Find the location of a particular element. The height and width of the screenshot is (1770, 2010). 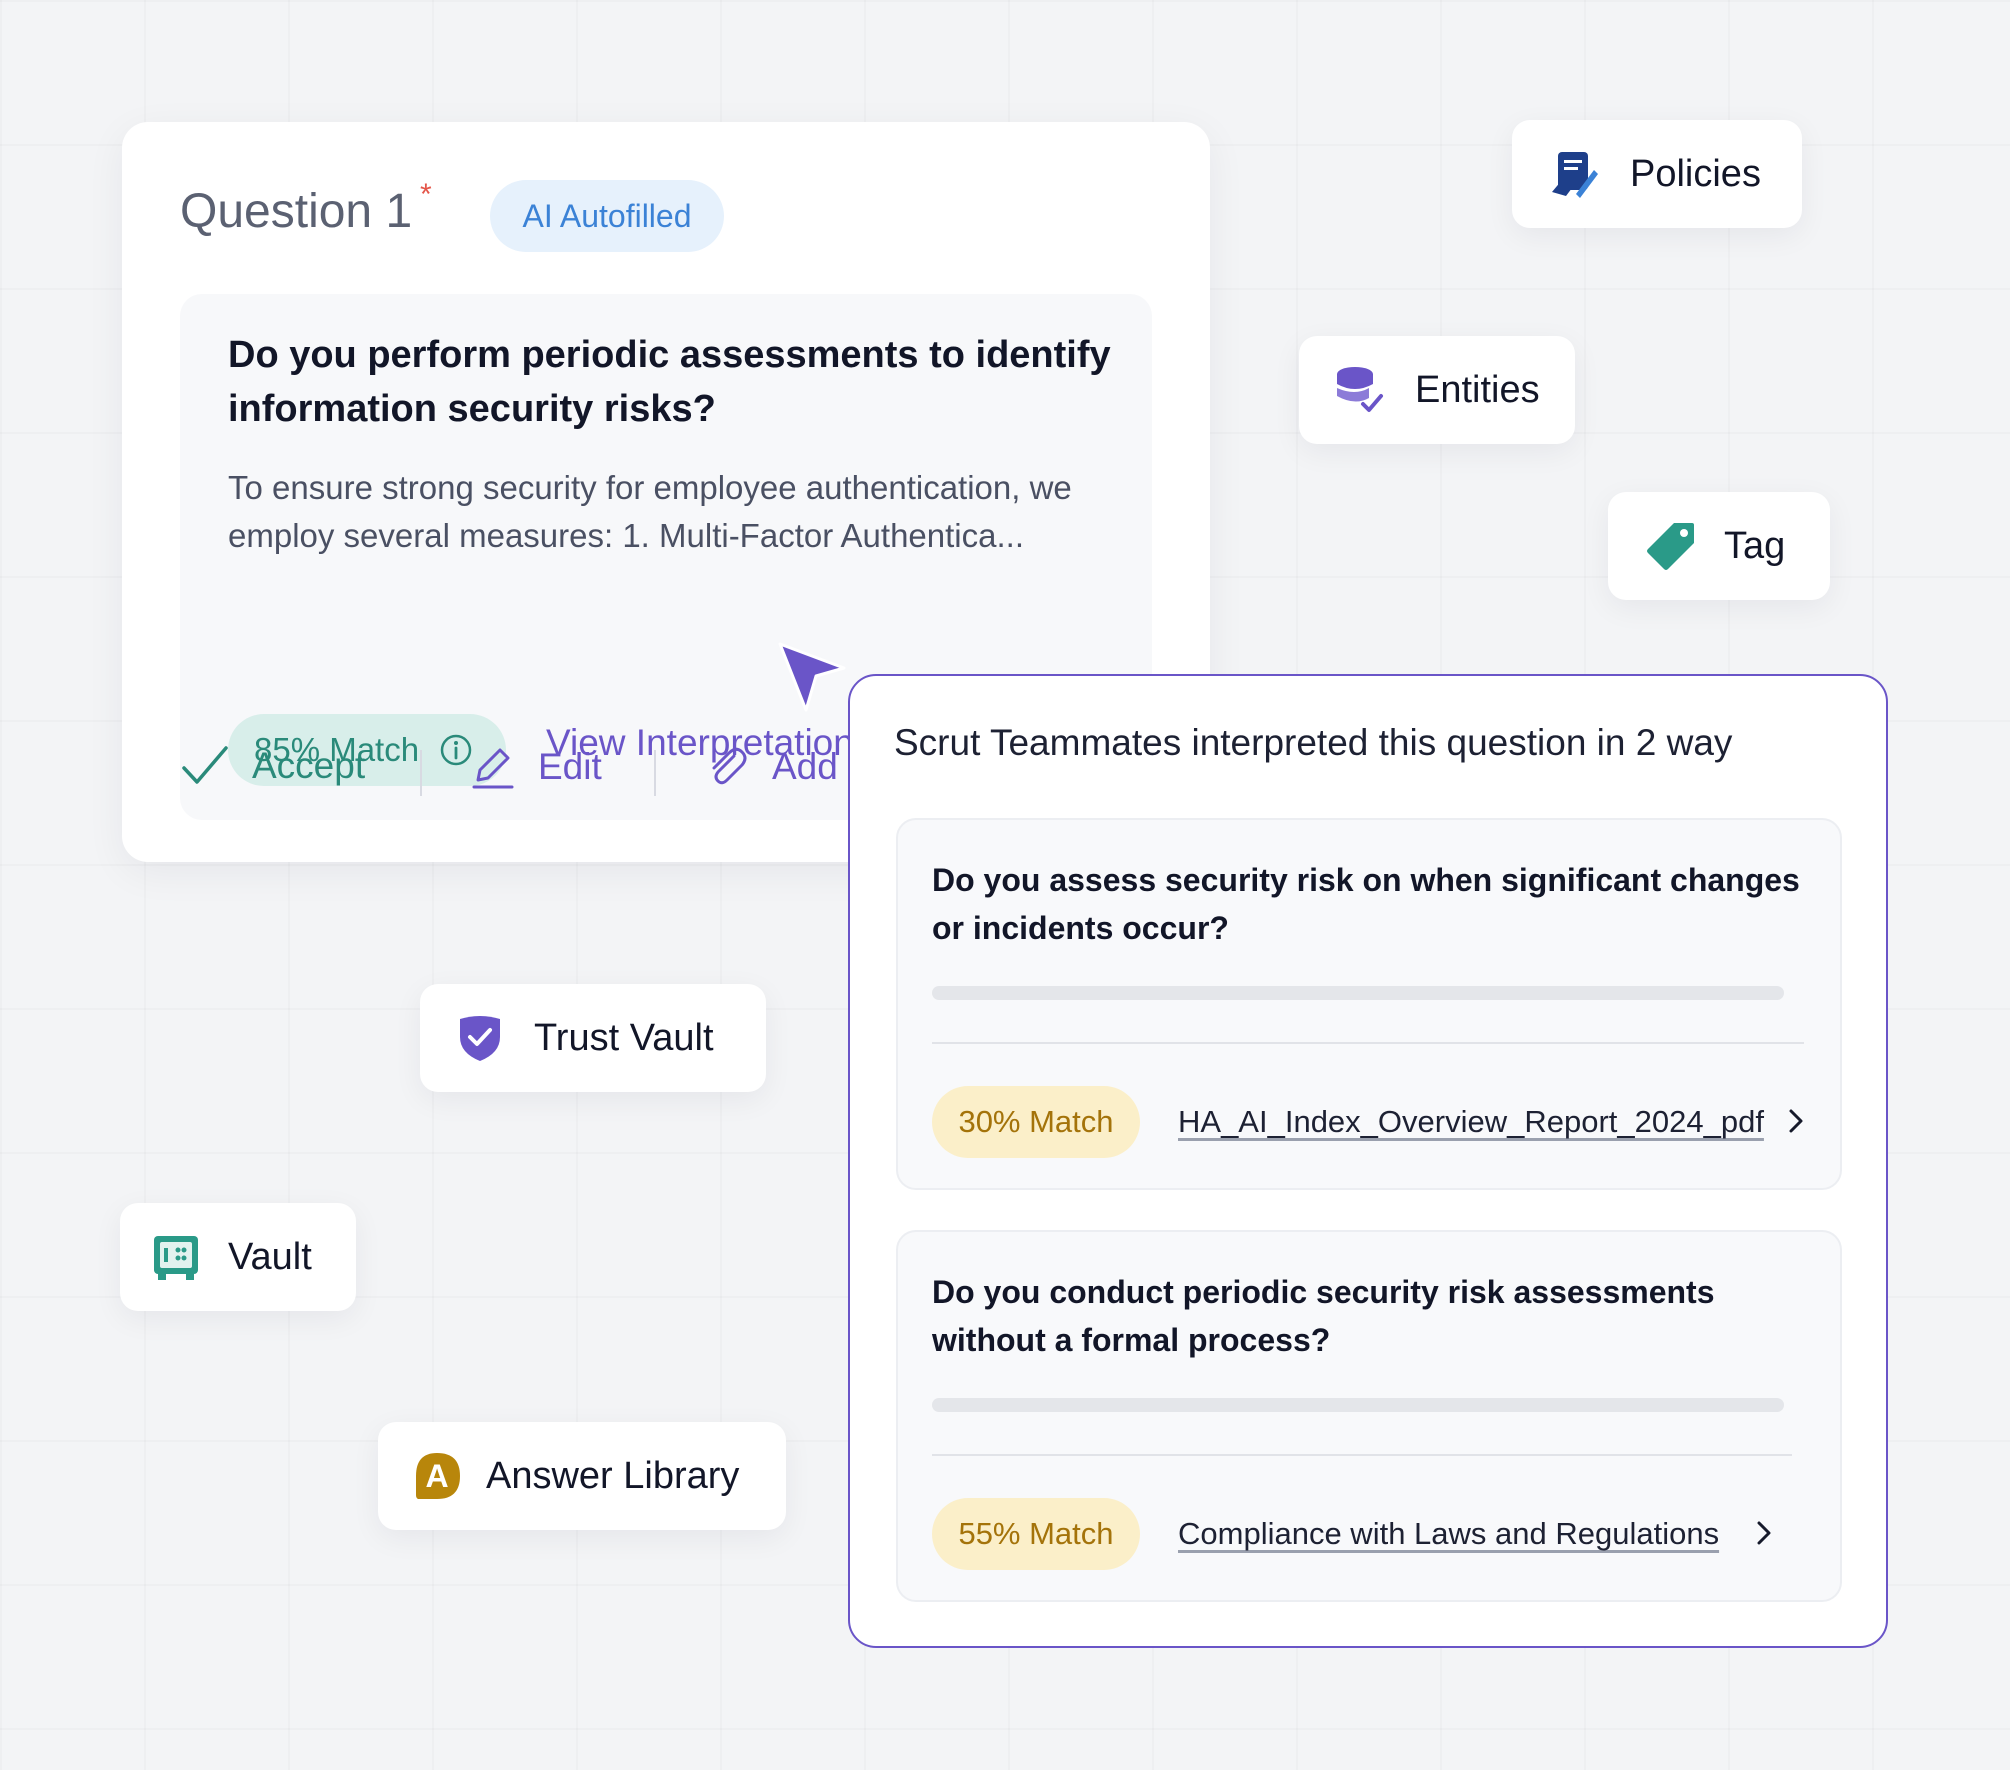

ai-autofilled-badge: AI Autofilled is located at coordinates (607, 216).